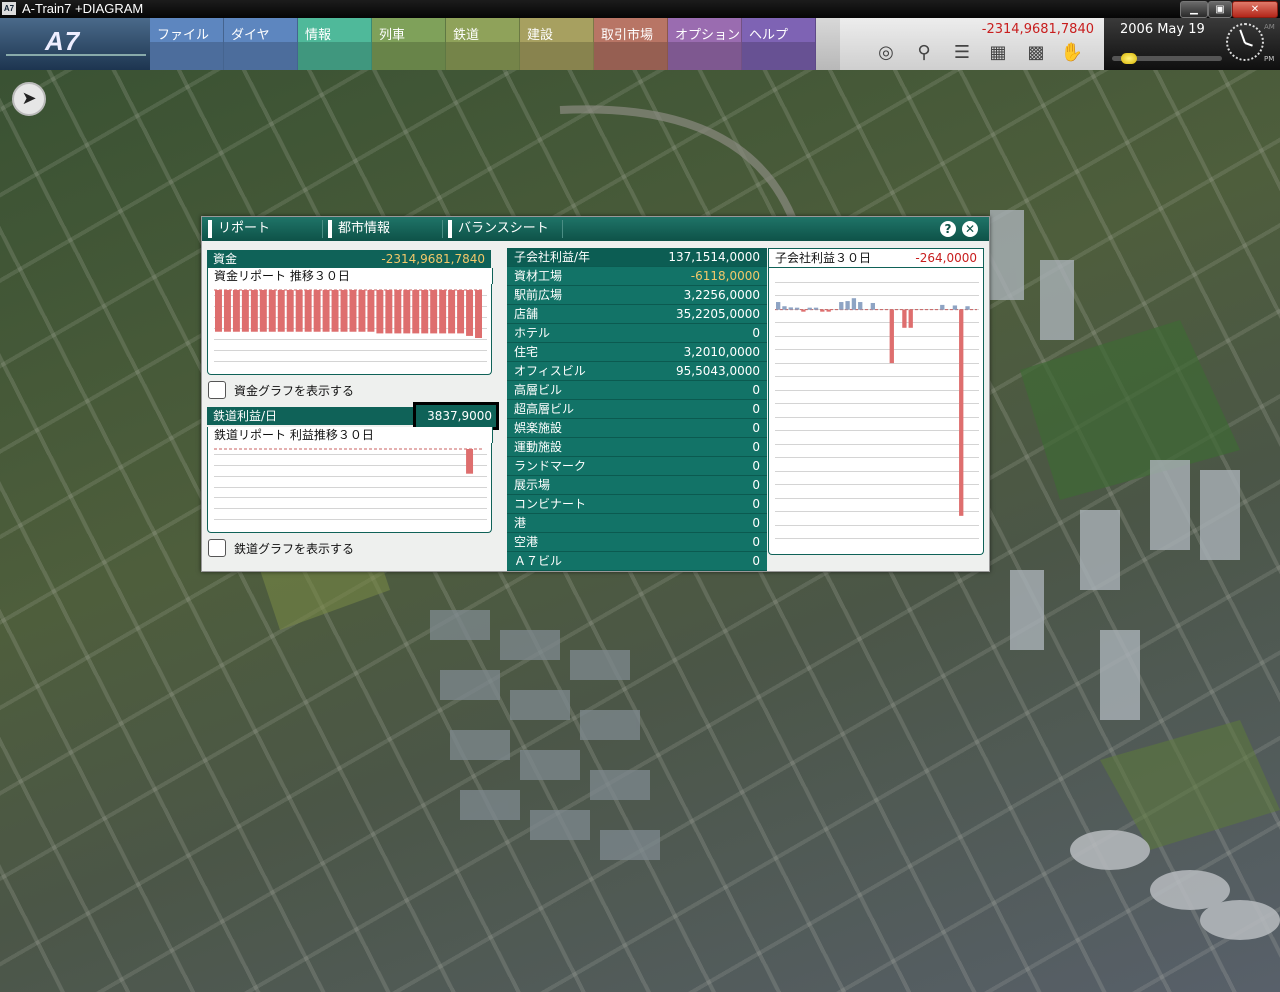 The image size is (1280, 992). Describe the element at coordinates (637, 390) in the screenshot. I see `table-row: 高層ビル 0` at that location.